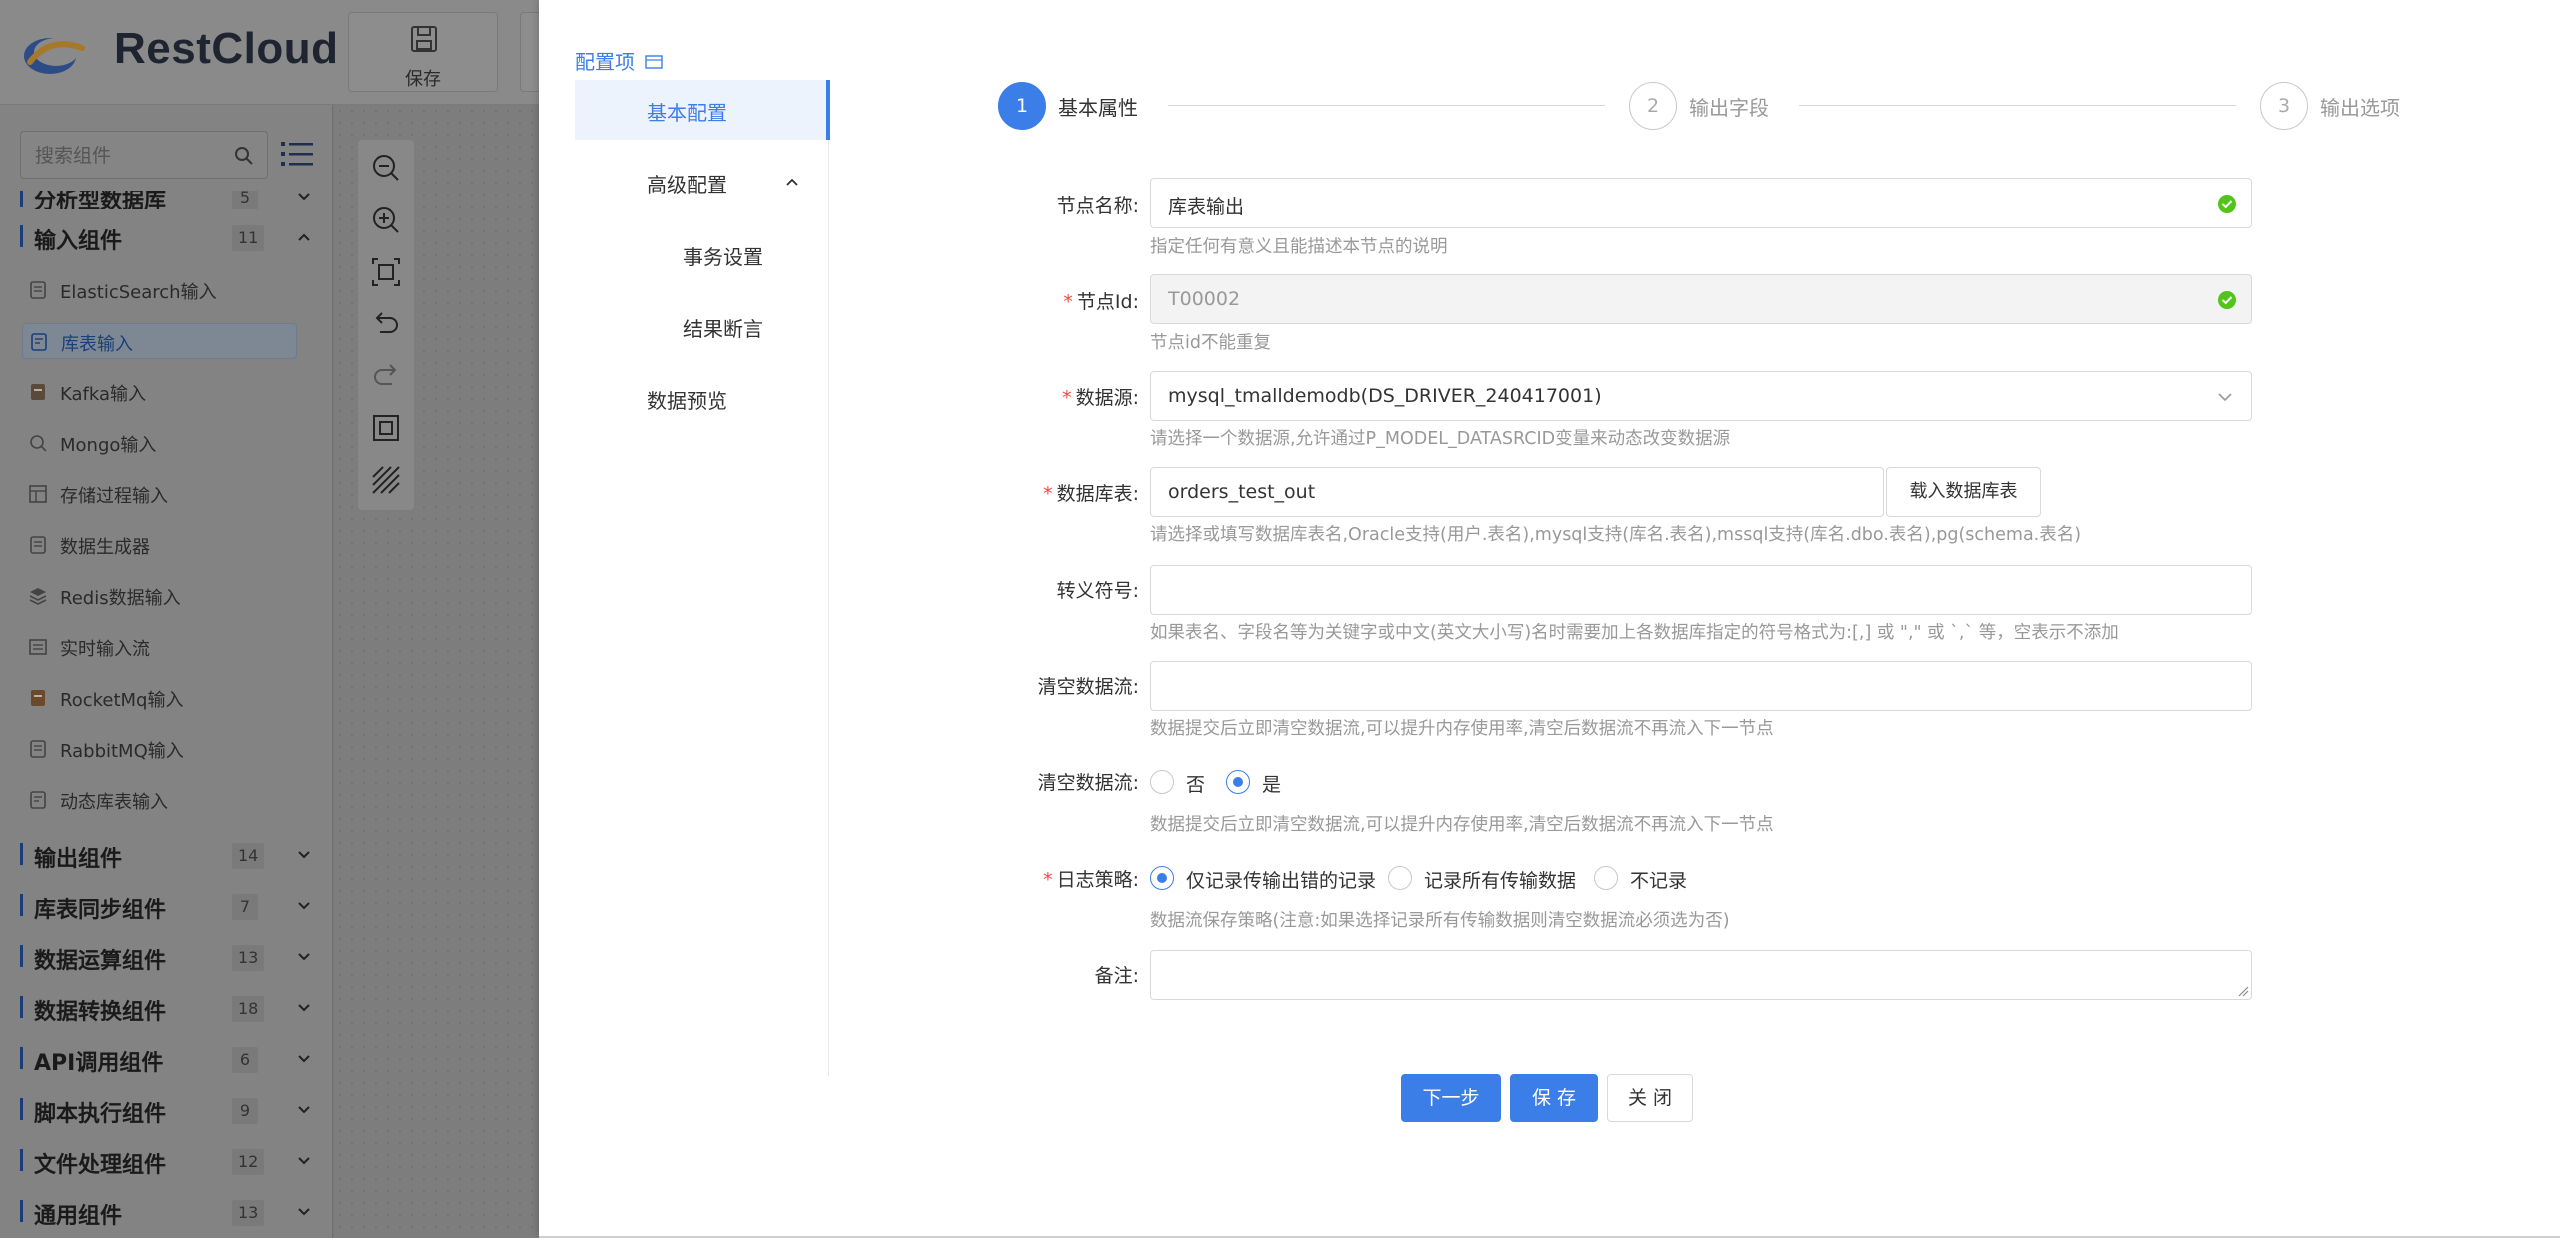  Describe the element at coordinates (275, 52) in the screenshot. I see `top-bar: RestCloud 保存` at that location.